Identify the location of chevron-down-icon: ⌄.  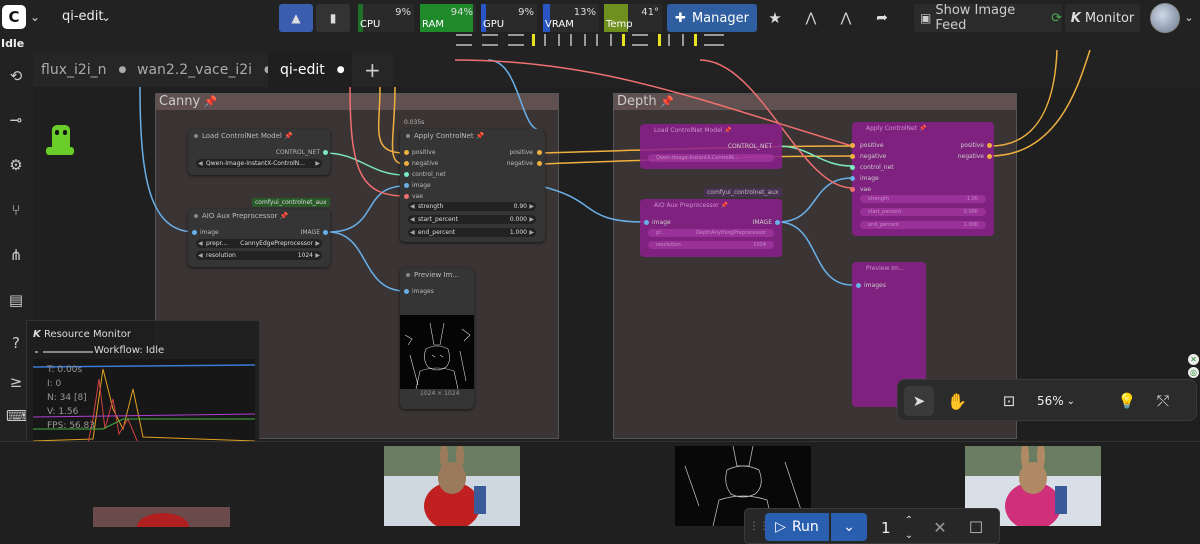
(1071, 401).